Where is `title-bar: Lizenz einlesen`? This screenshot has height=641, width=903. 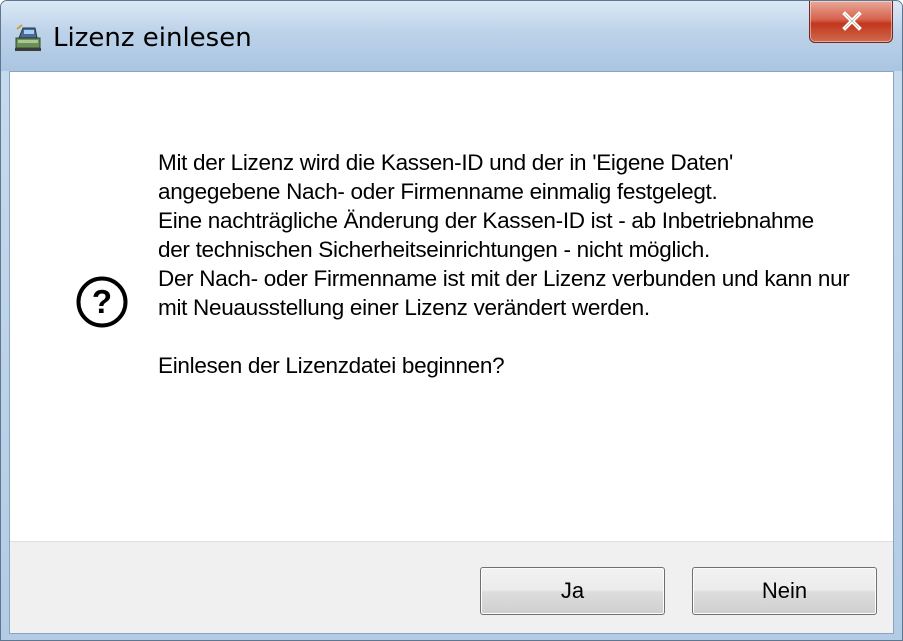
title-bar: Lizenz einlesen is located at coordinates (451, 36).